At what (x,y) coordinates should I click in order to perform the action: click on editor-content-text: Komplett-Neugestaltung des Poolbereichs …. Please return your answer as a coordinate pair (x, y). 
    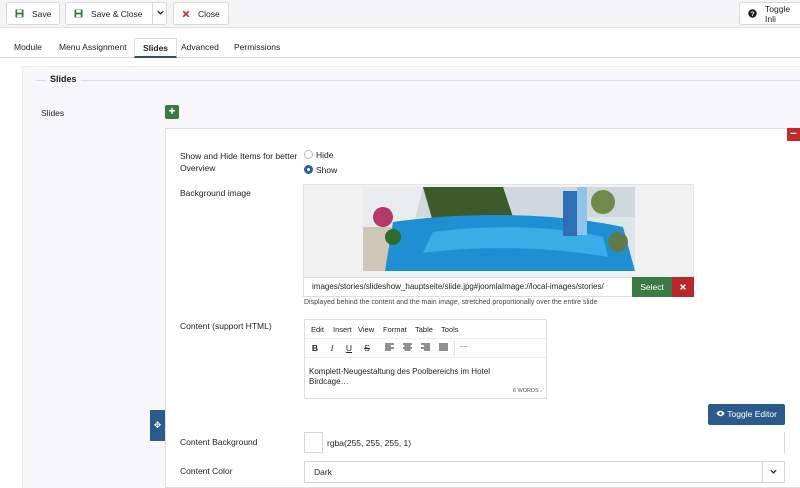
    Looking at the image, I should click on (416, 377).